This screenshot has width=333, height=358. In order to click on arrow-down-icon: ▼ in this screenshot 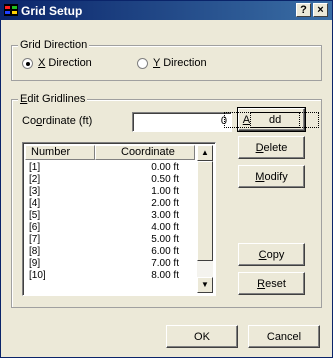, I will do `click(205, 284)`.